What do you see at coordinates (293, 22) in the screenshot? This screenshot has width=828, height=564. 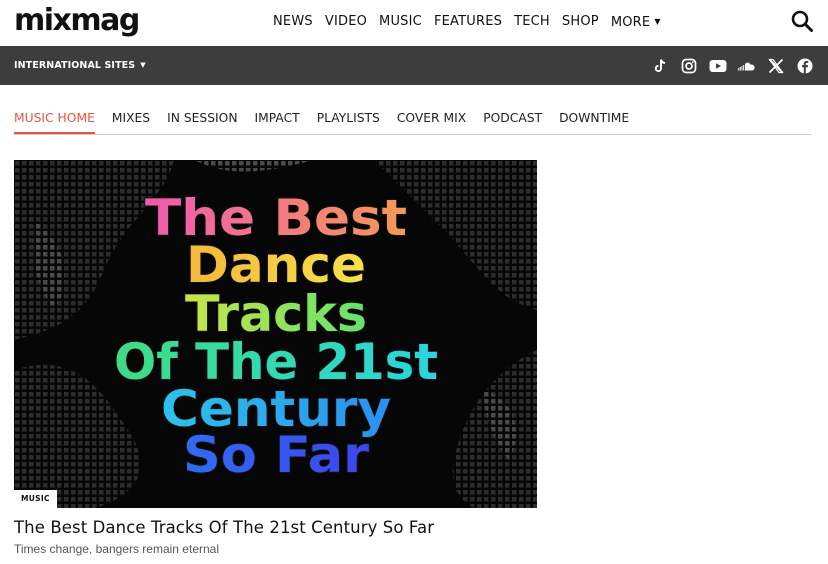 I see `nav-news: NEWS` at bounding box center [293, 22].